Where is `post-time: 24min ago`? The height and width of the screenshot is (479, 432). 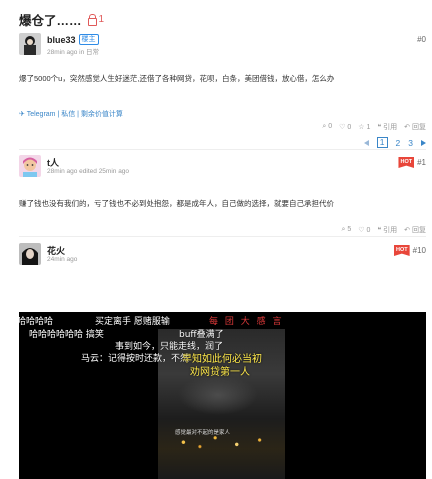 post-time: 24min ago is located at coordinates (62, 259).